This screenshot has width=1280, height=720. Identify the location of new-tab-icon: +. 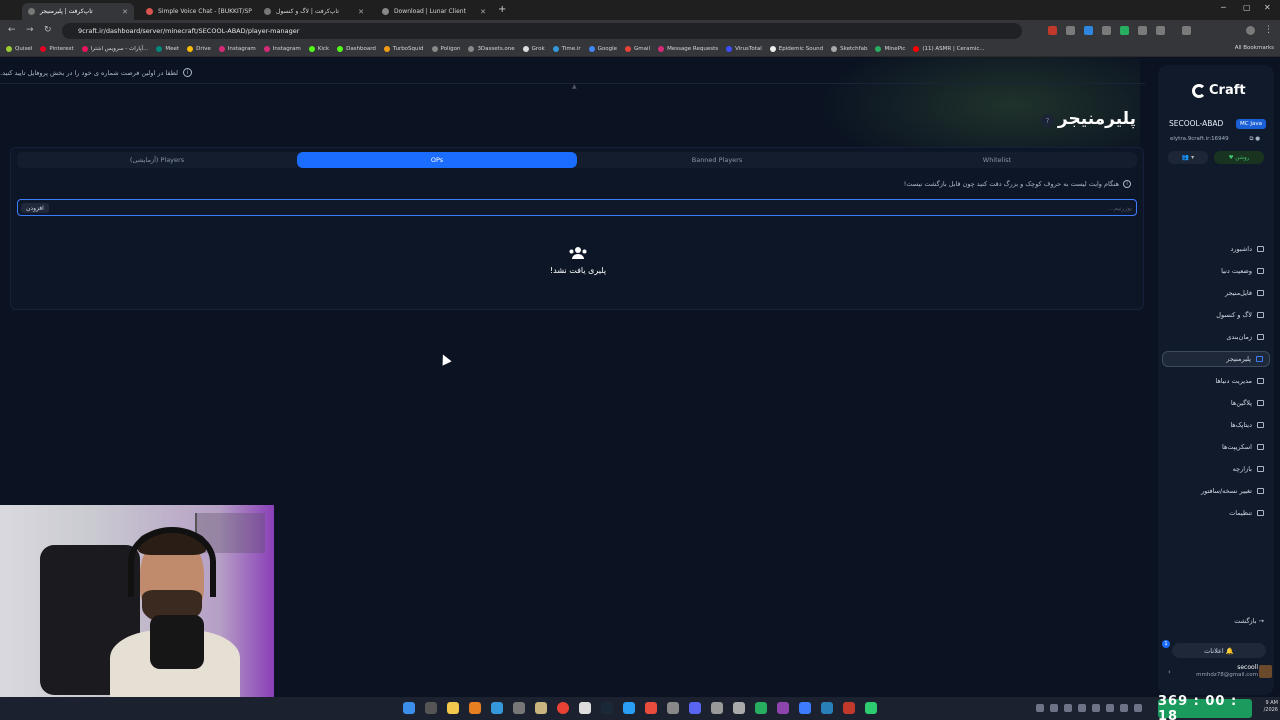
(502, 9).